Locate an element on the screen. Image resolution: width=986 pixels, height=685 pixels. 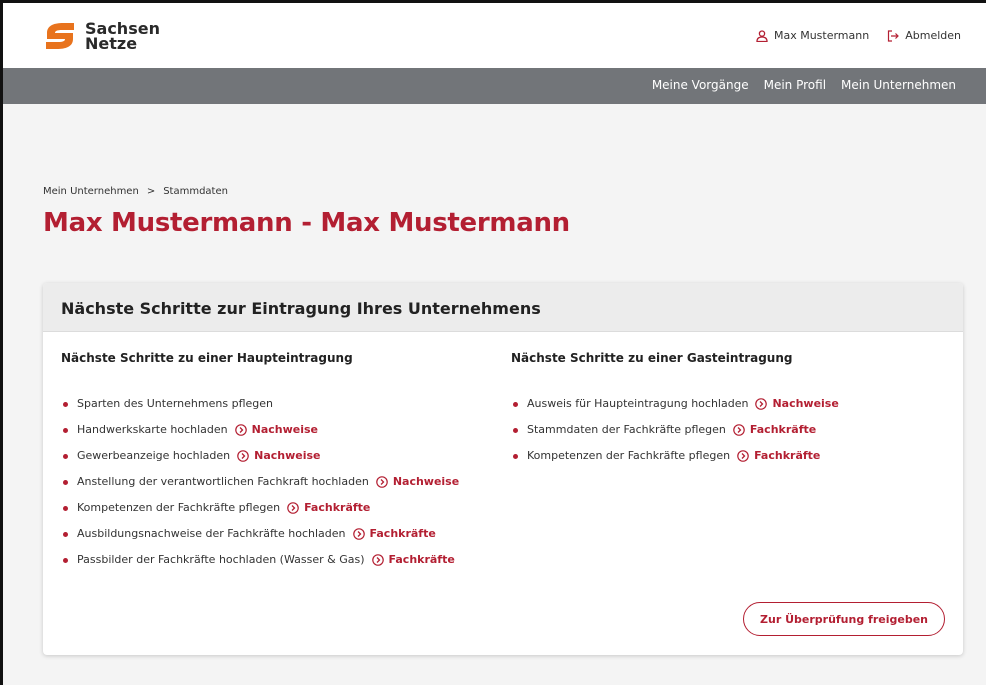
step-text: Stammdaten der Fachkräfte pflegen is located at coordinates (626, 429).